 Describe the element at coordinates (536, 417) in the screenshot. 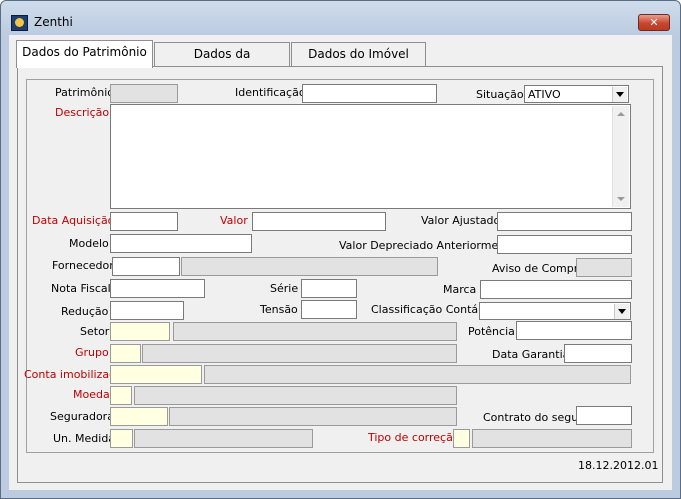

I see `contrato-seguro-label: Contrato do seguro` at that location.